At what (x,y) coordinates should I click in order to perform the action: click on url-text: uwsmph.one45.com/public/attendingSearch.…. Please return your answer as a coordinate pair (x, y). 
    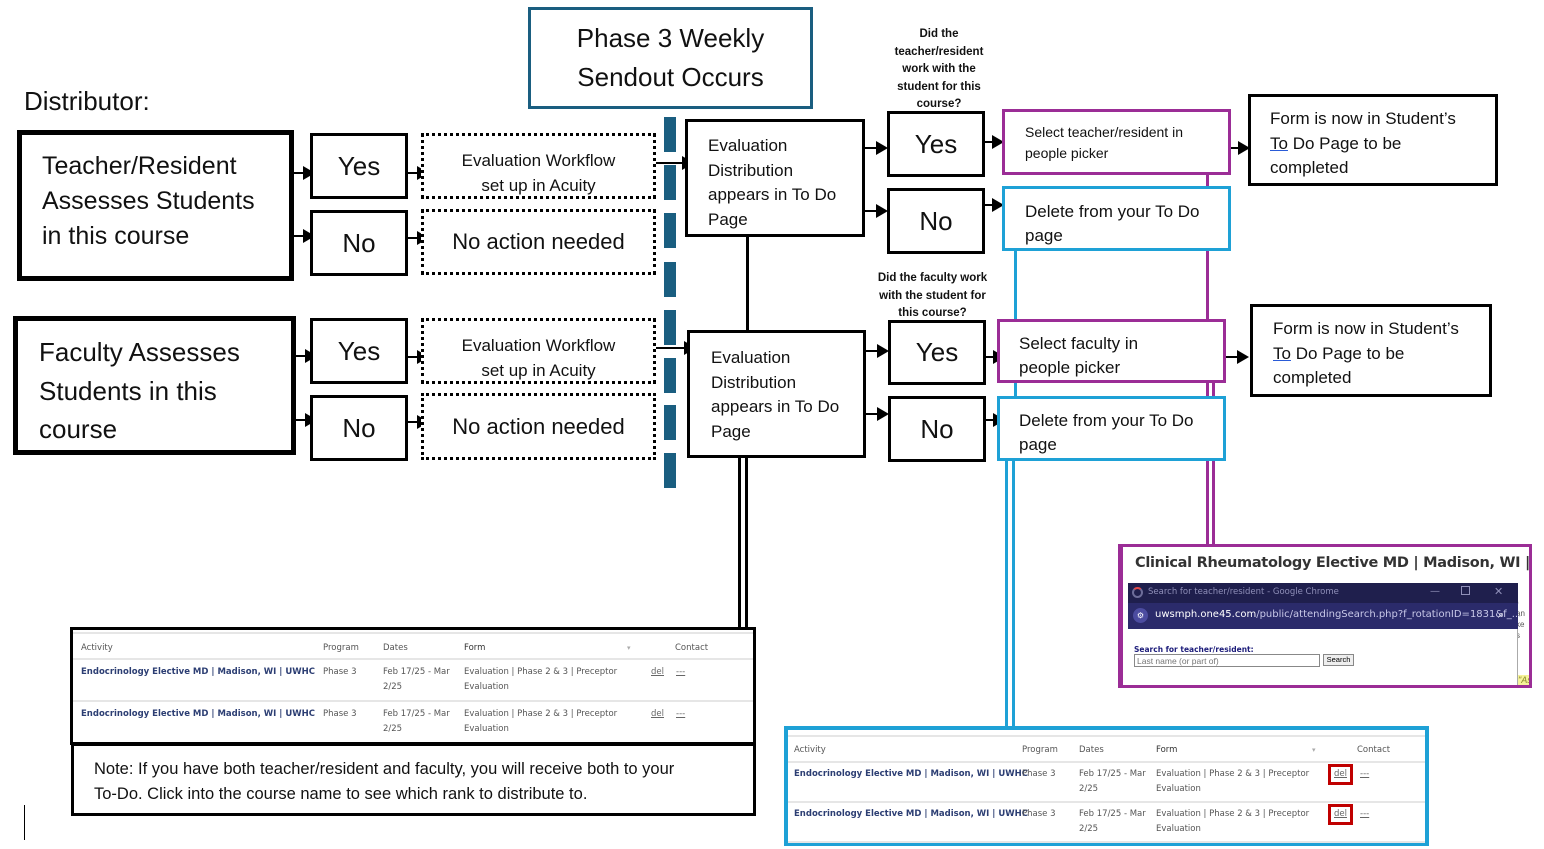
    Looking at the image, I should click on (1338, 614).